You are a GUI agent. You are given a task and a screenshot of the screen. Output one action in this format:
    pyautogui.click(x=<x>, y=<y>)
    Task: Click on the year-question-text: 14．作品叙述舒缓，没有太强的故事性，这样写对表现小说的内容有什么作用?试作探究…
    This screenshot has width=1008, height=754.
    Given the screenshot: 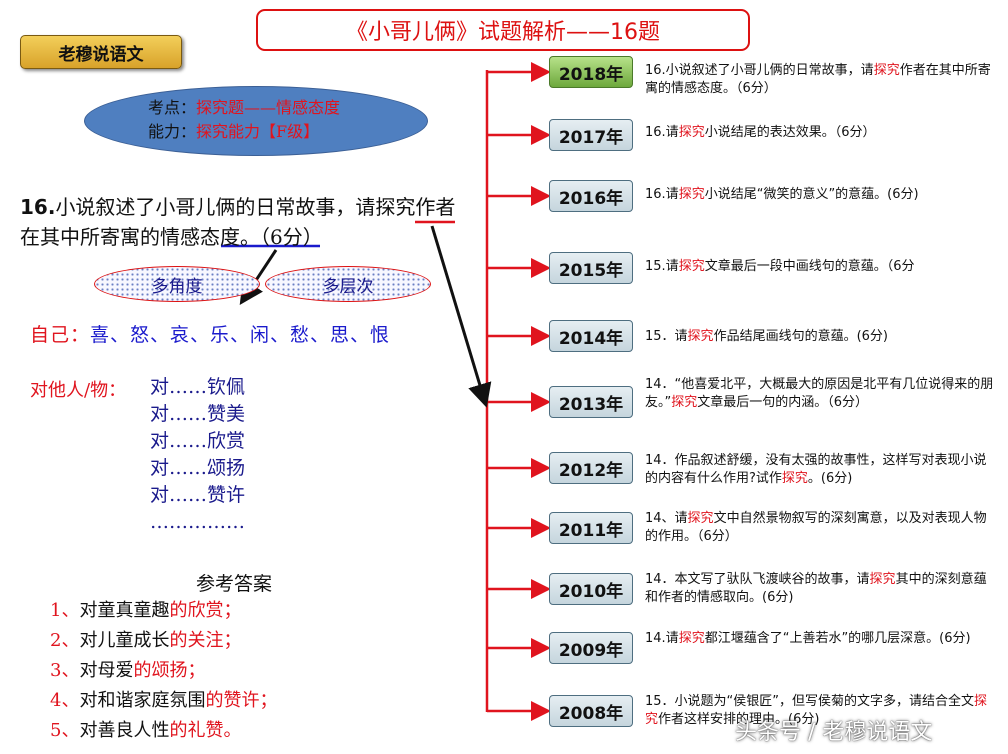 What is the action you would take?
    pyautogui.click(x=816, y=469)
    